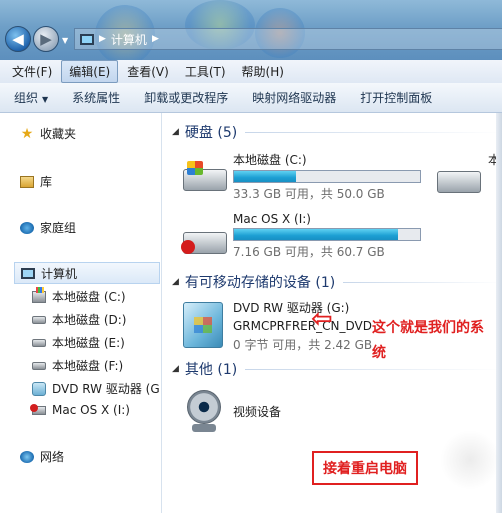  Describe the element at coordinates (260, 283) in the screenshot. I see `group-removable-label: 有可移动存储的设备 (1)` at that location.